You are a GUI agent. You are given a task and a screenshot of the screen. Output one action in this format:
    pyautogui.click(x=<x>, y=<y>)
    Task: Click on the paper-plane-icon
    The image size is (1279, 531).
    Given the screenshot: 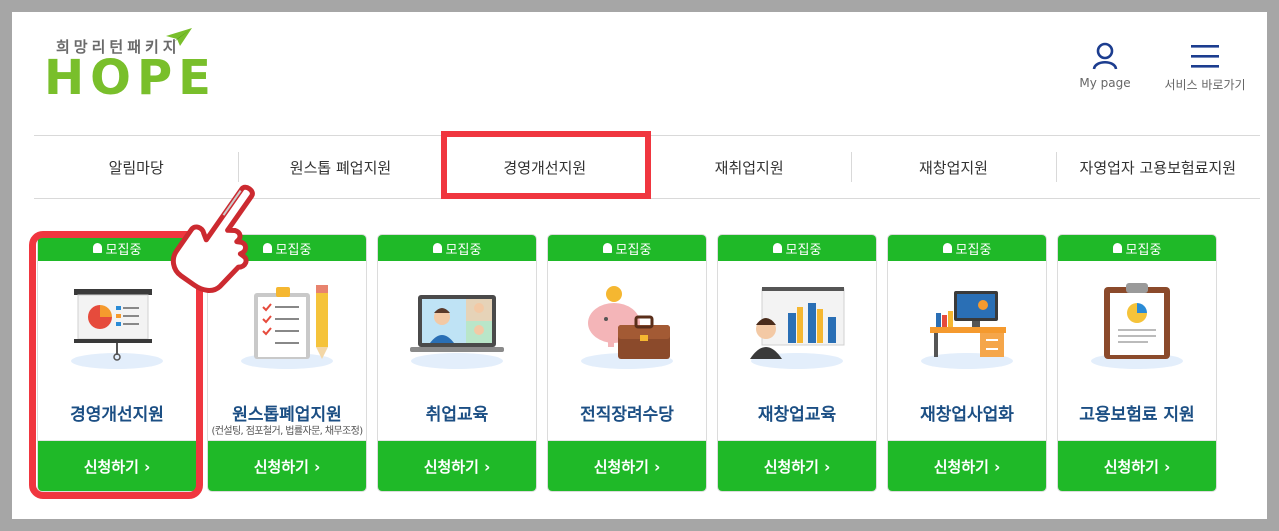 What is the action you would take?
    pyautogui.click(x=179, y=37)
    